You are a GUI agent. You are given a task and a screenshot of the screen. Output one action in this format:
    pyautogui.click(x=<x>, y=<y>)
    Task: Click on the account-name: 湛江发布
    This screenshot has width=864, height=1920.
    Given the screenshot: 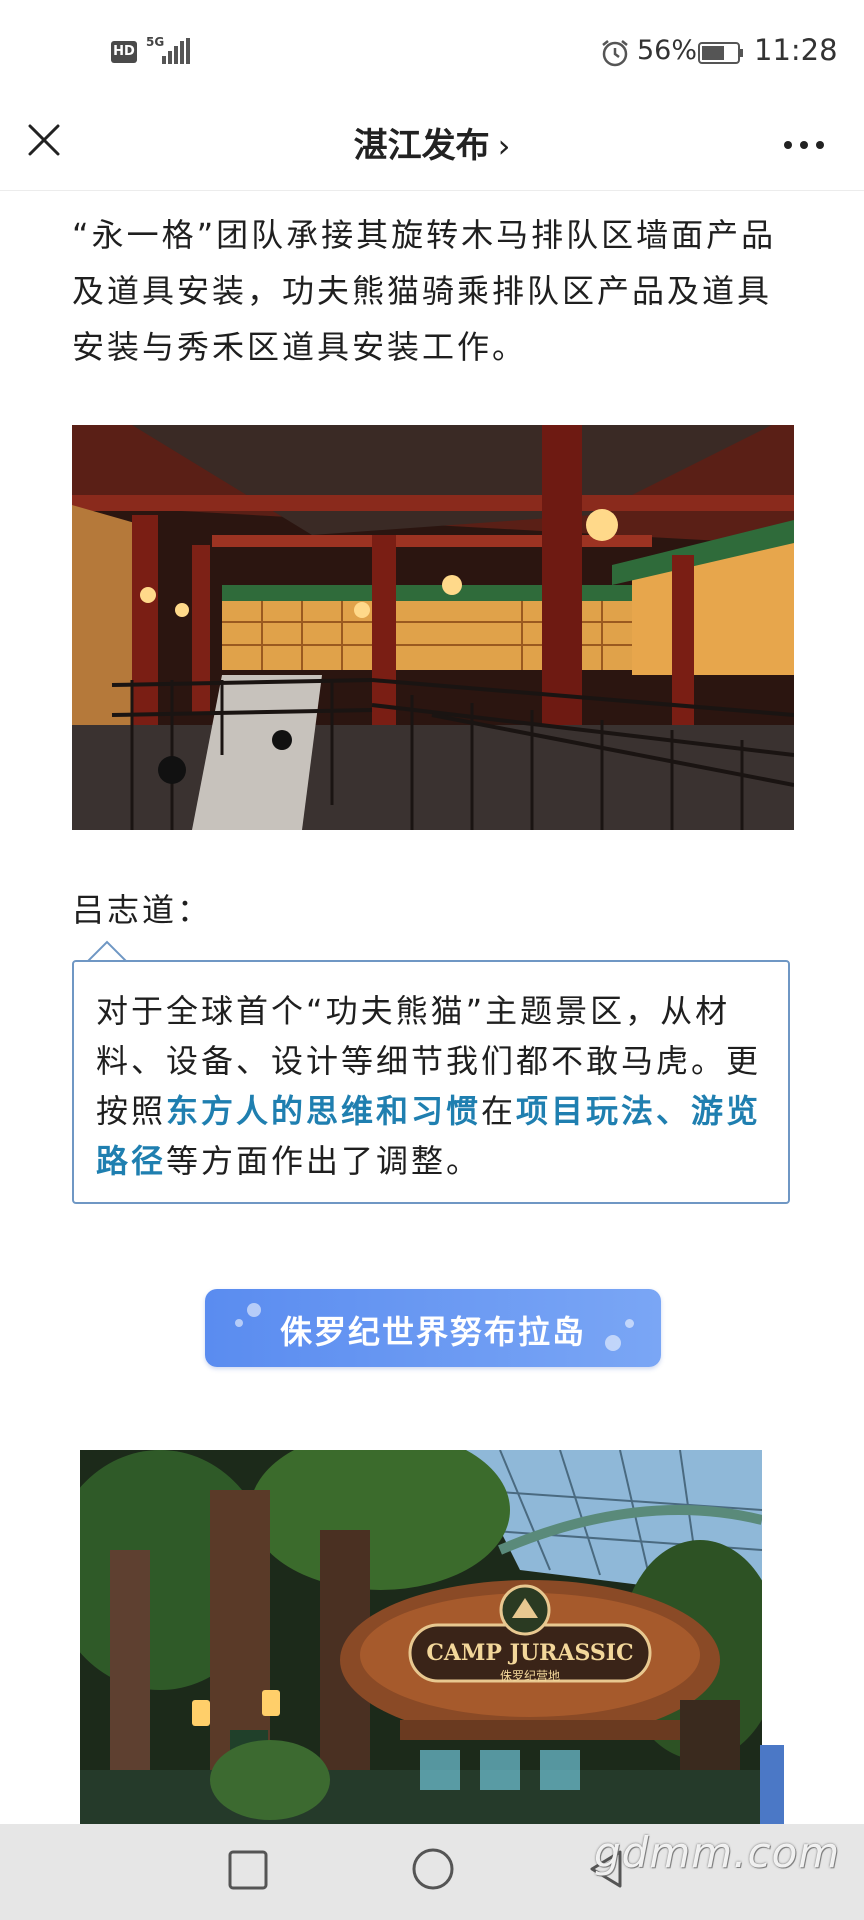 What is the action you would take?
    pyautogui.click(x=422, y=146)
    